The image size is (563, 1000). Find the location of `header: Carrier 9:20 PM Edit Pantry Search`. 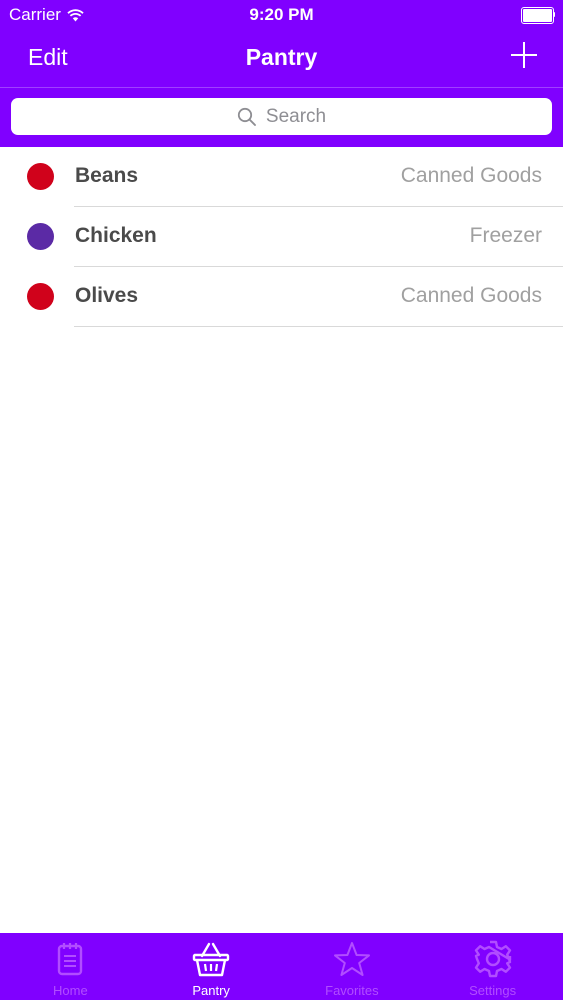

header: Carrier 9:20 PM Edit Pantry Search is located at coordinates (281, 73).